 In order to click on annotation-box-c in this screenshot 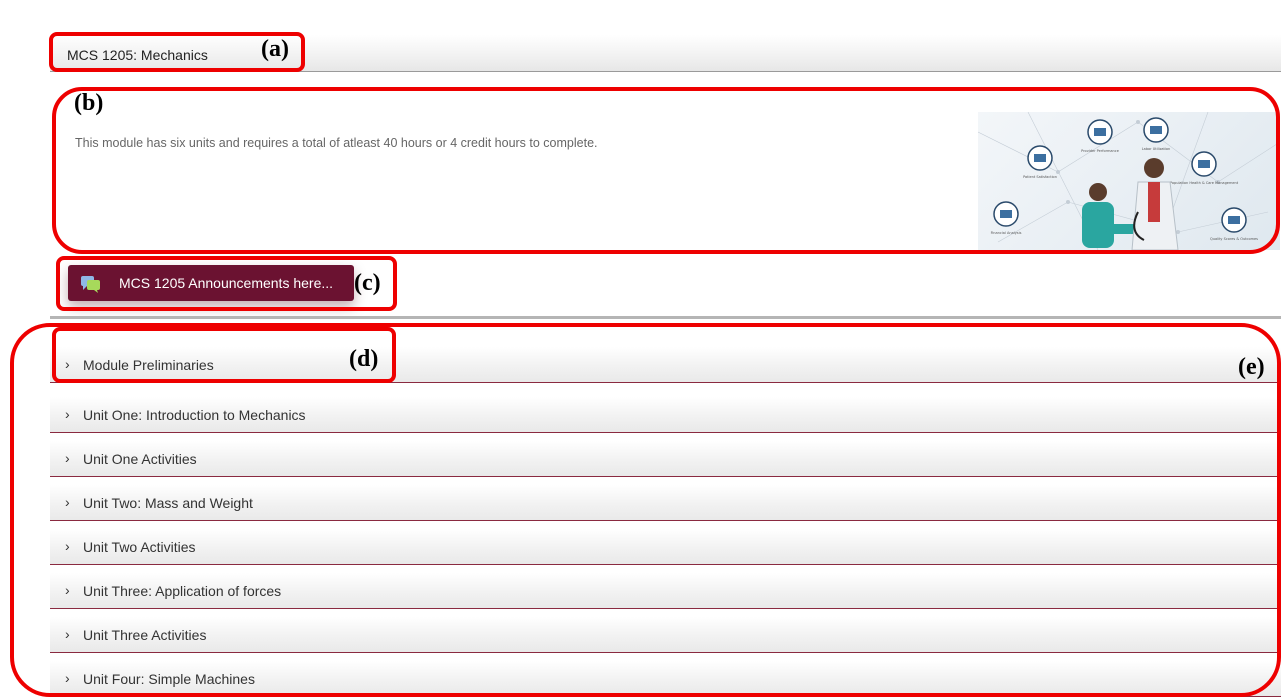, I will do `click(226, 283)`.